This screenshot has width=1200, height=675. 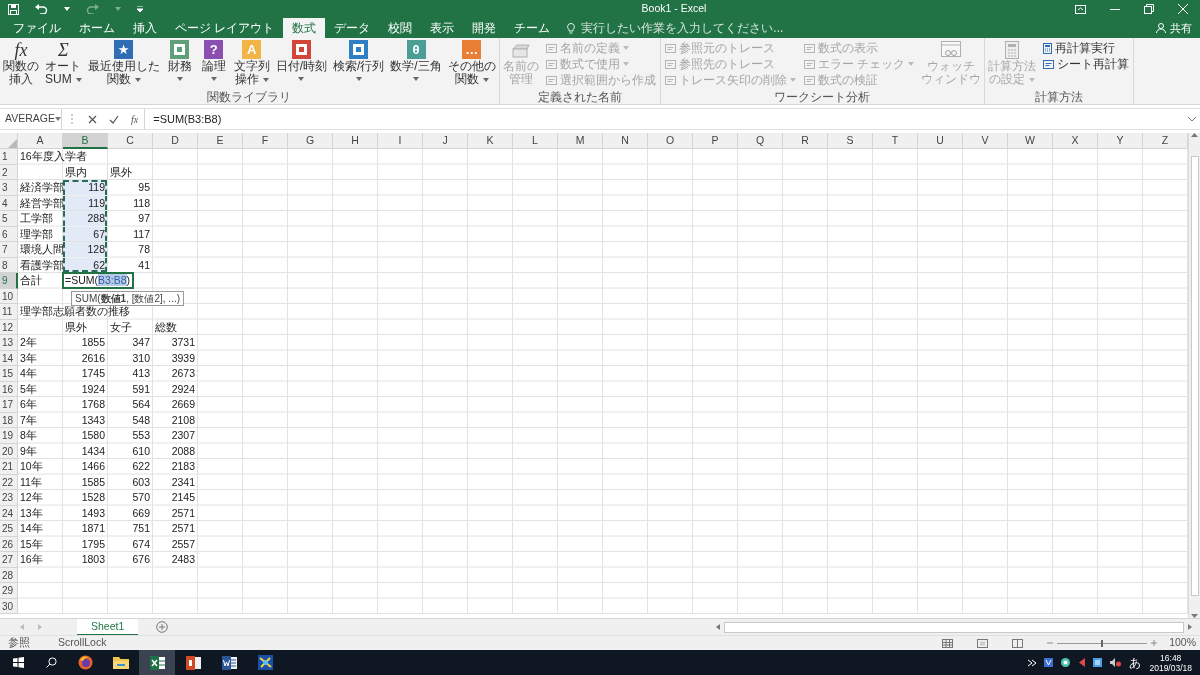 I want to click on row-header: 11, so click(x=9, y=312).